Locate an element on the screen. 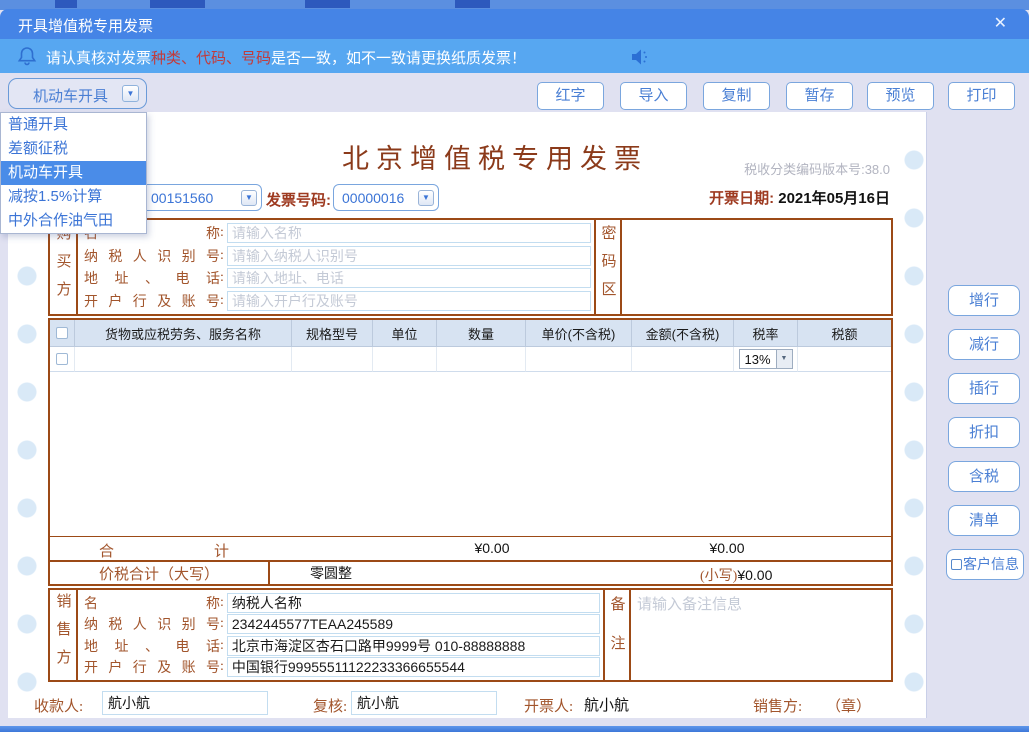  row-checkbox is located at coordinates (62, 359).